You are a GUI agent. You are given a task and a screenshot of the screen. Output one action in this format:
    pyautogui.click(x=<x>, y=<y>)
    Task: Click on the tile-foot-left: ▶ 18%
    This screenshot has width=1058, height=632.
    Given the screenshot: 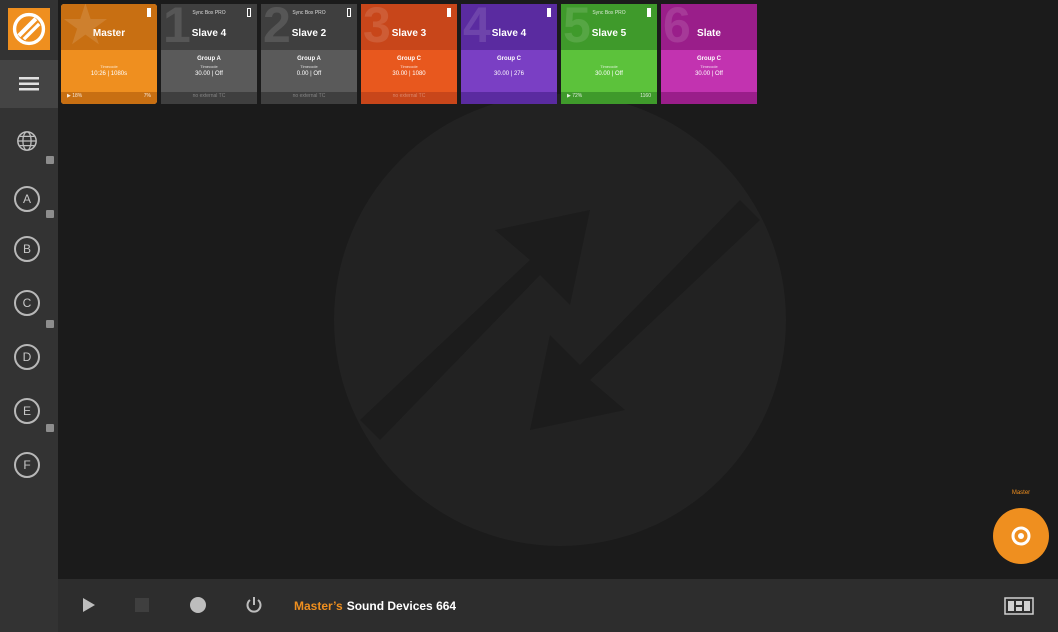 What is the action you would take?
    pyautogui.click(x=75, y=96)
    